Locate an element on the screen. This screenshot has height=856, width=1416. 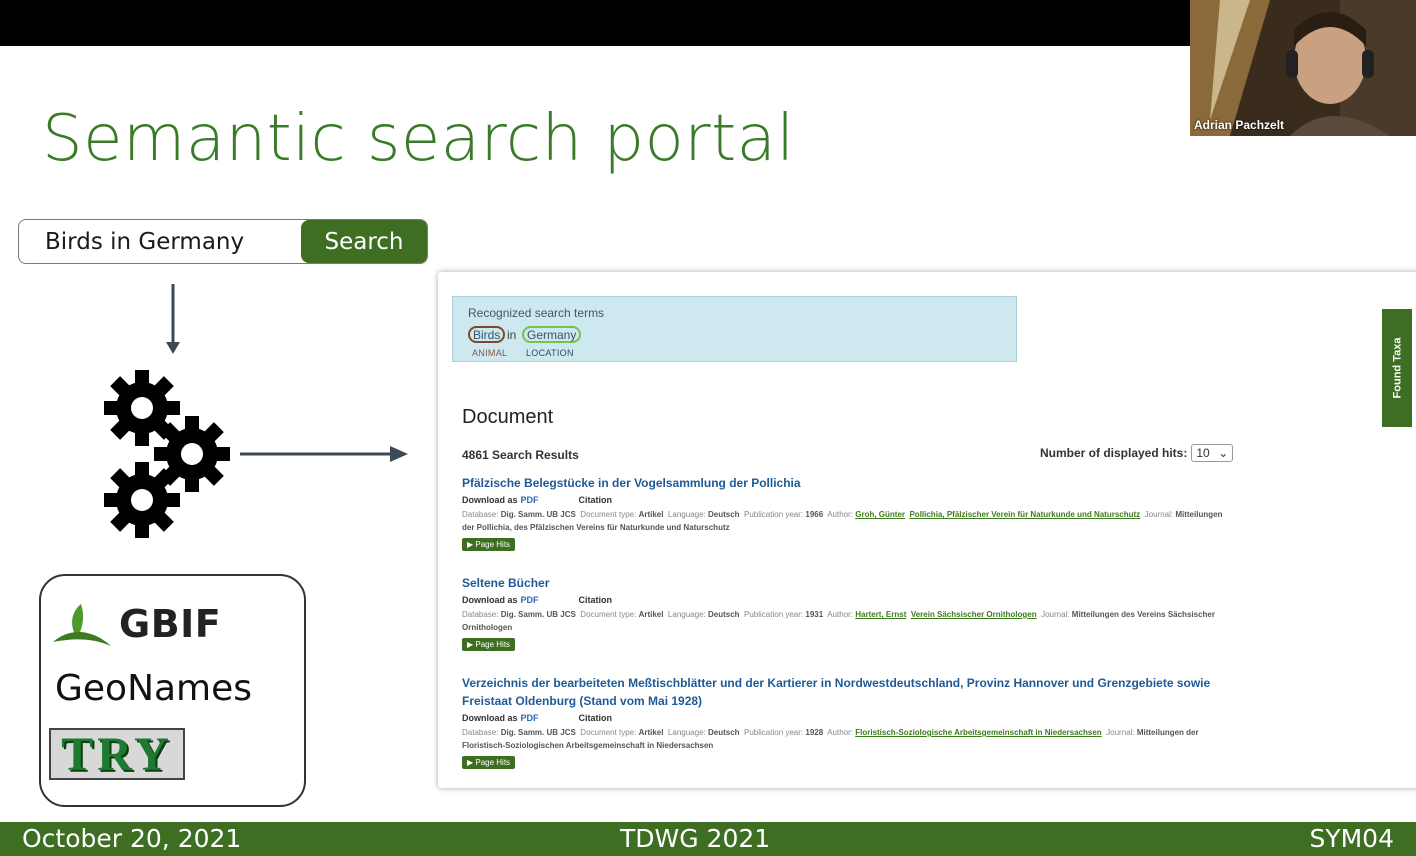
author-link: Groh, Günter is located at coordinates (880, 514).